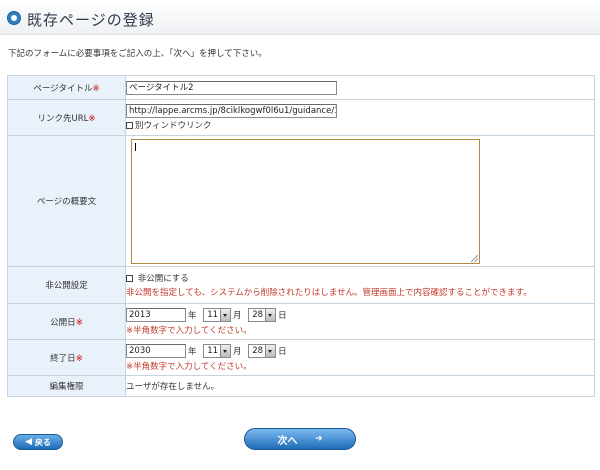  What do you see at coordinates (129, 125) in the screenshot?
I see `new-window-checkbox` at bounding box center [129, 125].